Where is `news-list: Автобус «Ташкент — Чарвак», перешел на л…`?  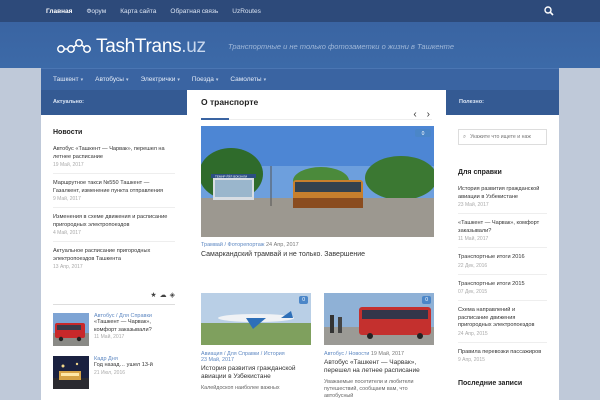 news-list: Автобус «Ташкент — Чарвак», перешел на л… is located at coordinates (114, 207).